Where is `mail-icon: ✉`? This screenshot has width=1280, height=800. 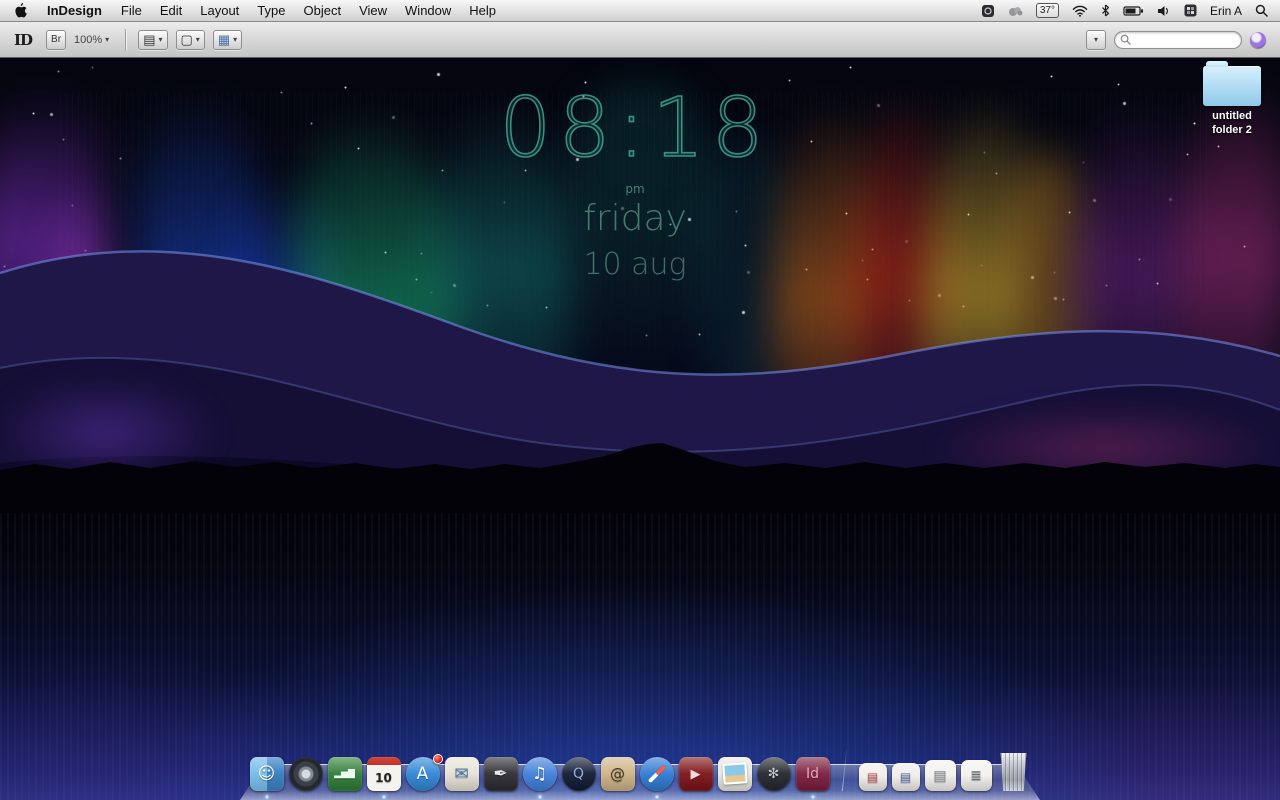 mail-icon: ✉ is located at coordinates (461, 773).